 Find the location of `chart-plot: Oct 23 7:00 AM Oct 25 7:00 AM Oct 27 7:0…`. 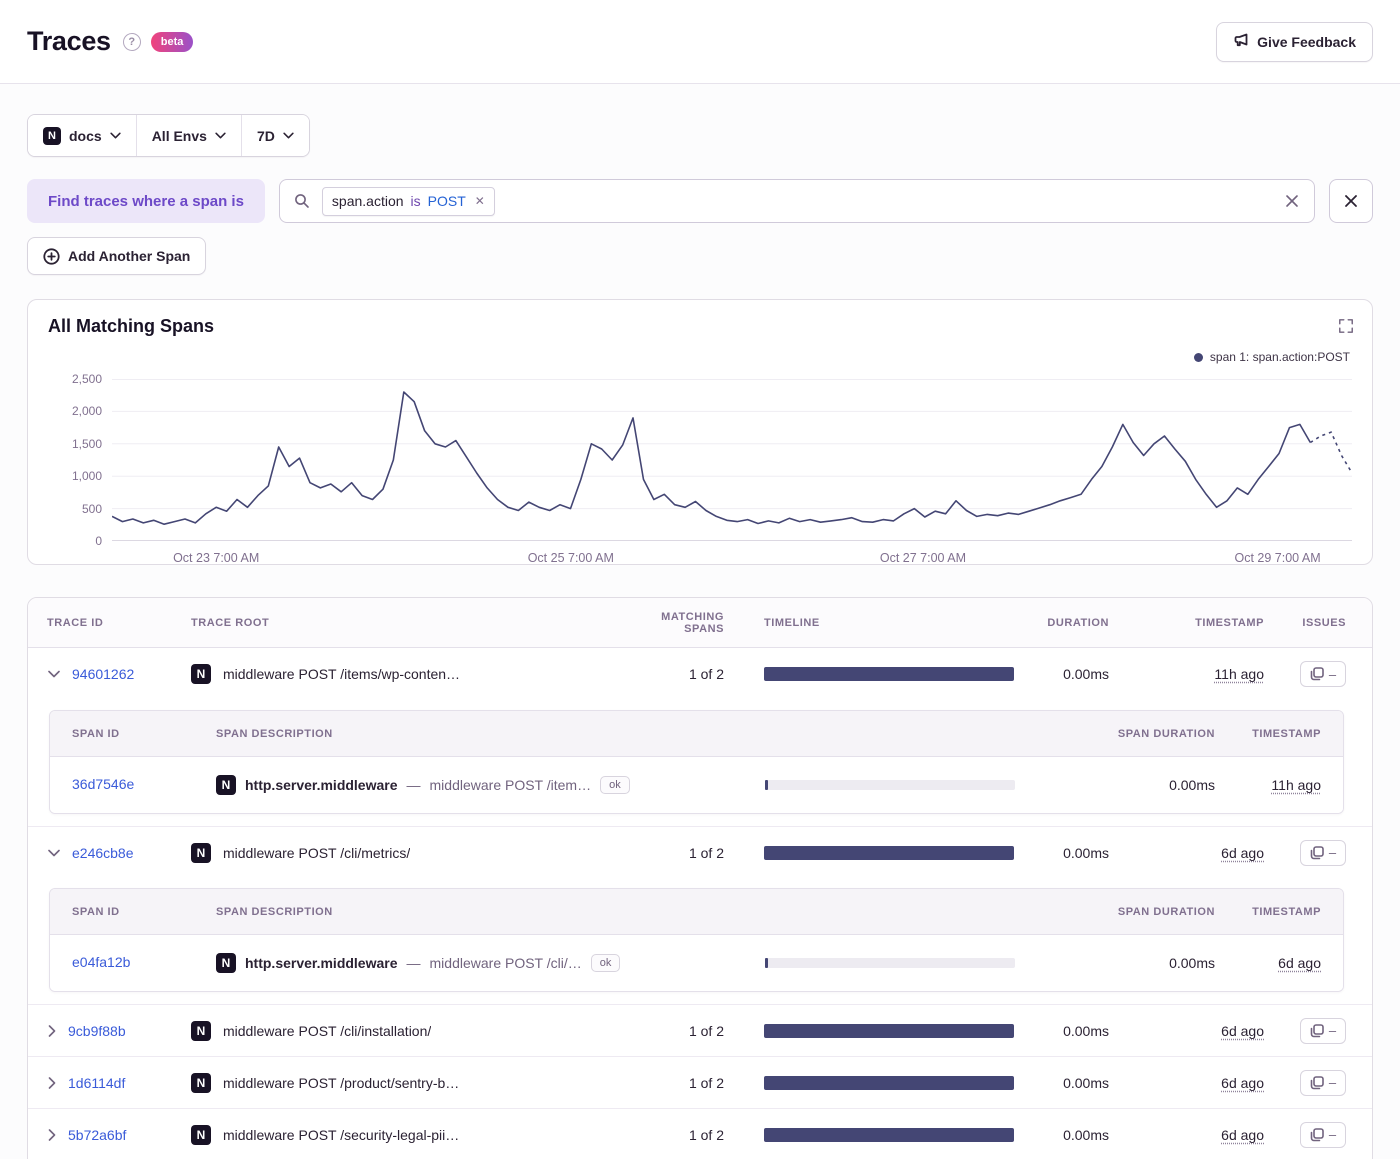

chart-plot: Oct 23 7:00 AM Oct 25 7:00 AM Oct 27 7:0… is located at coordinates (732, 475).